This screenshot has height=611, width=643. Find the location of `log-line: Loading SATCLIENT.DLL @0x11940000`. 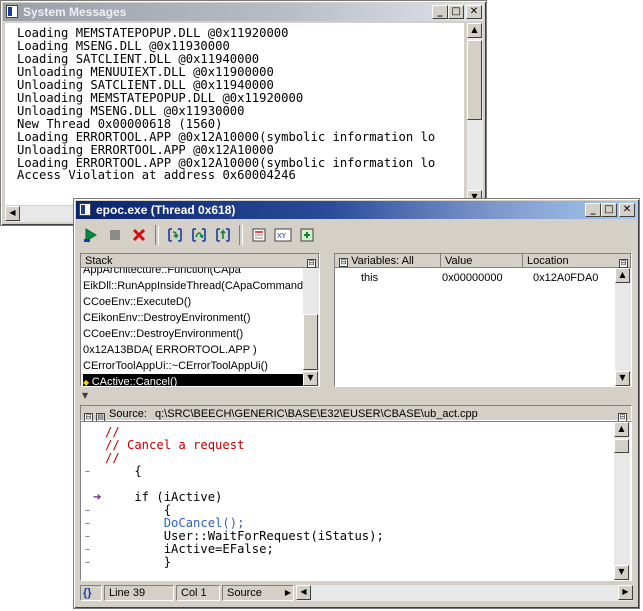

log-line: Loading SATCLIENT.DLL @0x11940000 is located at coordinates (138, 58).